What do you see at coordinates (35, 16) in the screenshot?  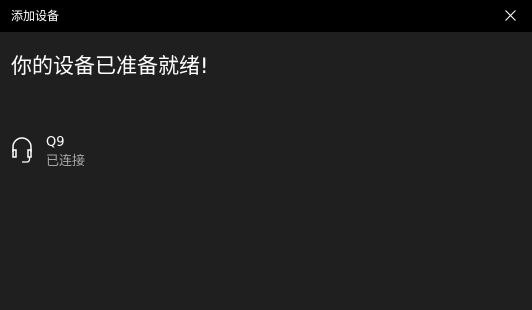 I see `window-title: 添加设备` at bounding box center [35, 16].